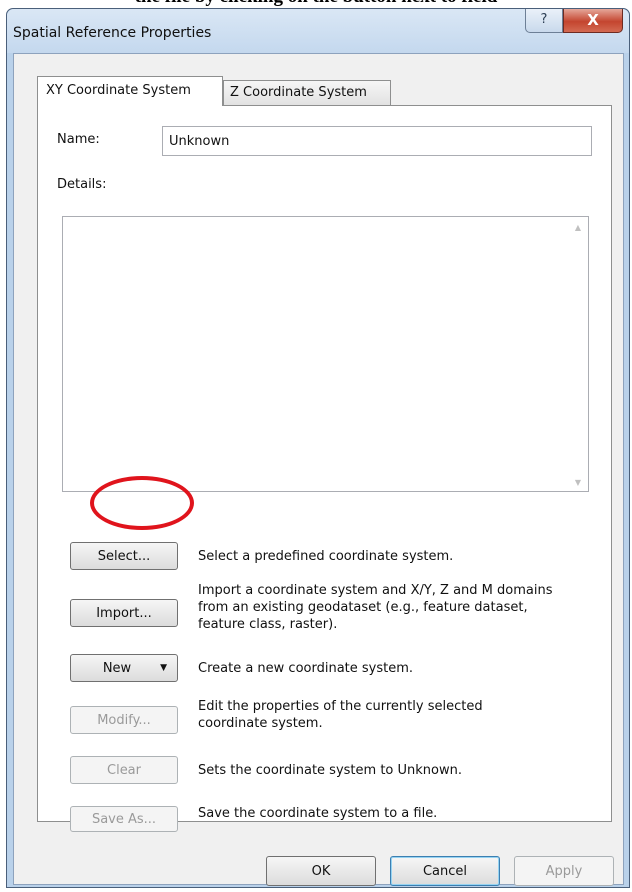  Describe the element at coordinates (306, 668) in the screenshot. I see `new-description: Create a new coordinate system.` at that location.